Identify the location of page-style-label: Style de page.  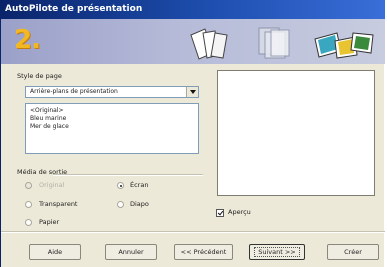
(39, 76).